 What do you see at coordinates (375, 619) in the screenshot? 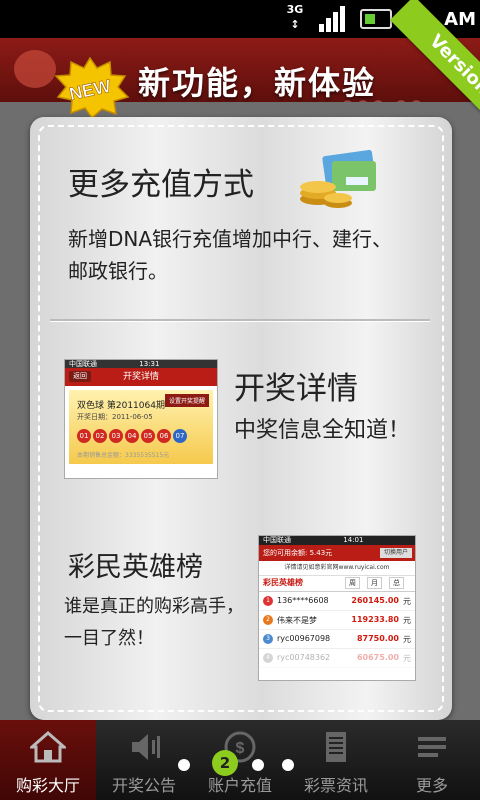
I see `row-amount: 119233.80` at bounding box center [375, 619].